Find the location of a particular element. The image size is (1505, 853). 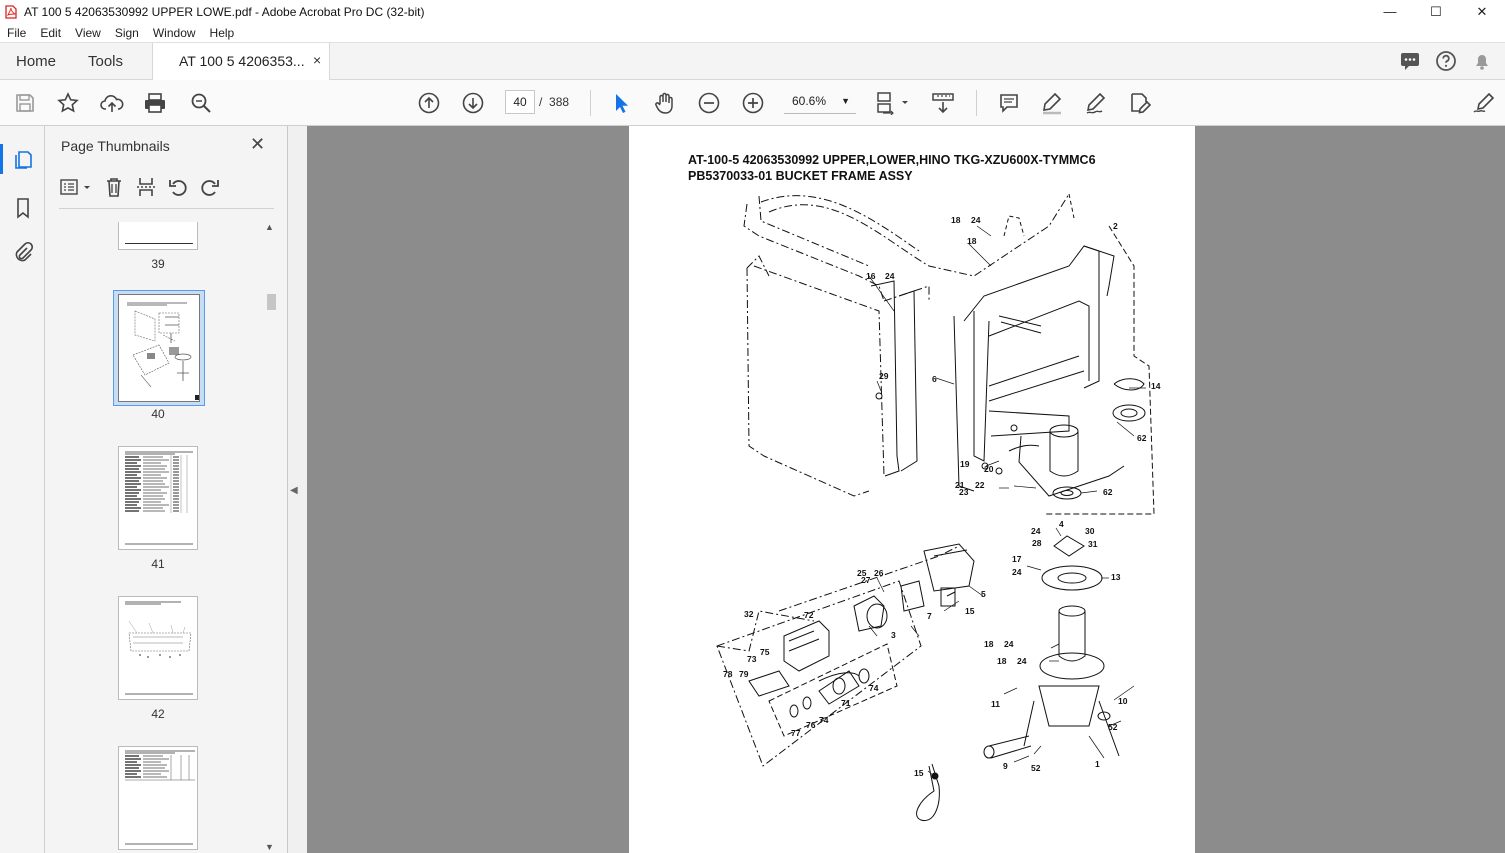

options-menu-icon is located at coordinates (76, 188).